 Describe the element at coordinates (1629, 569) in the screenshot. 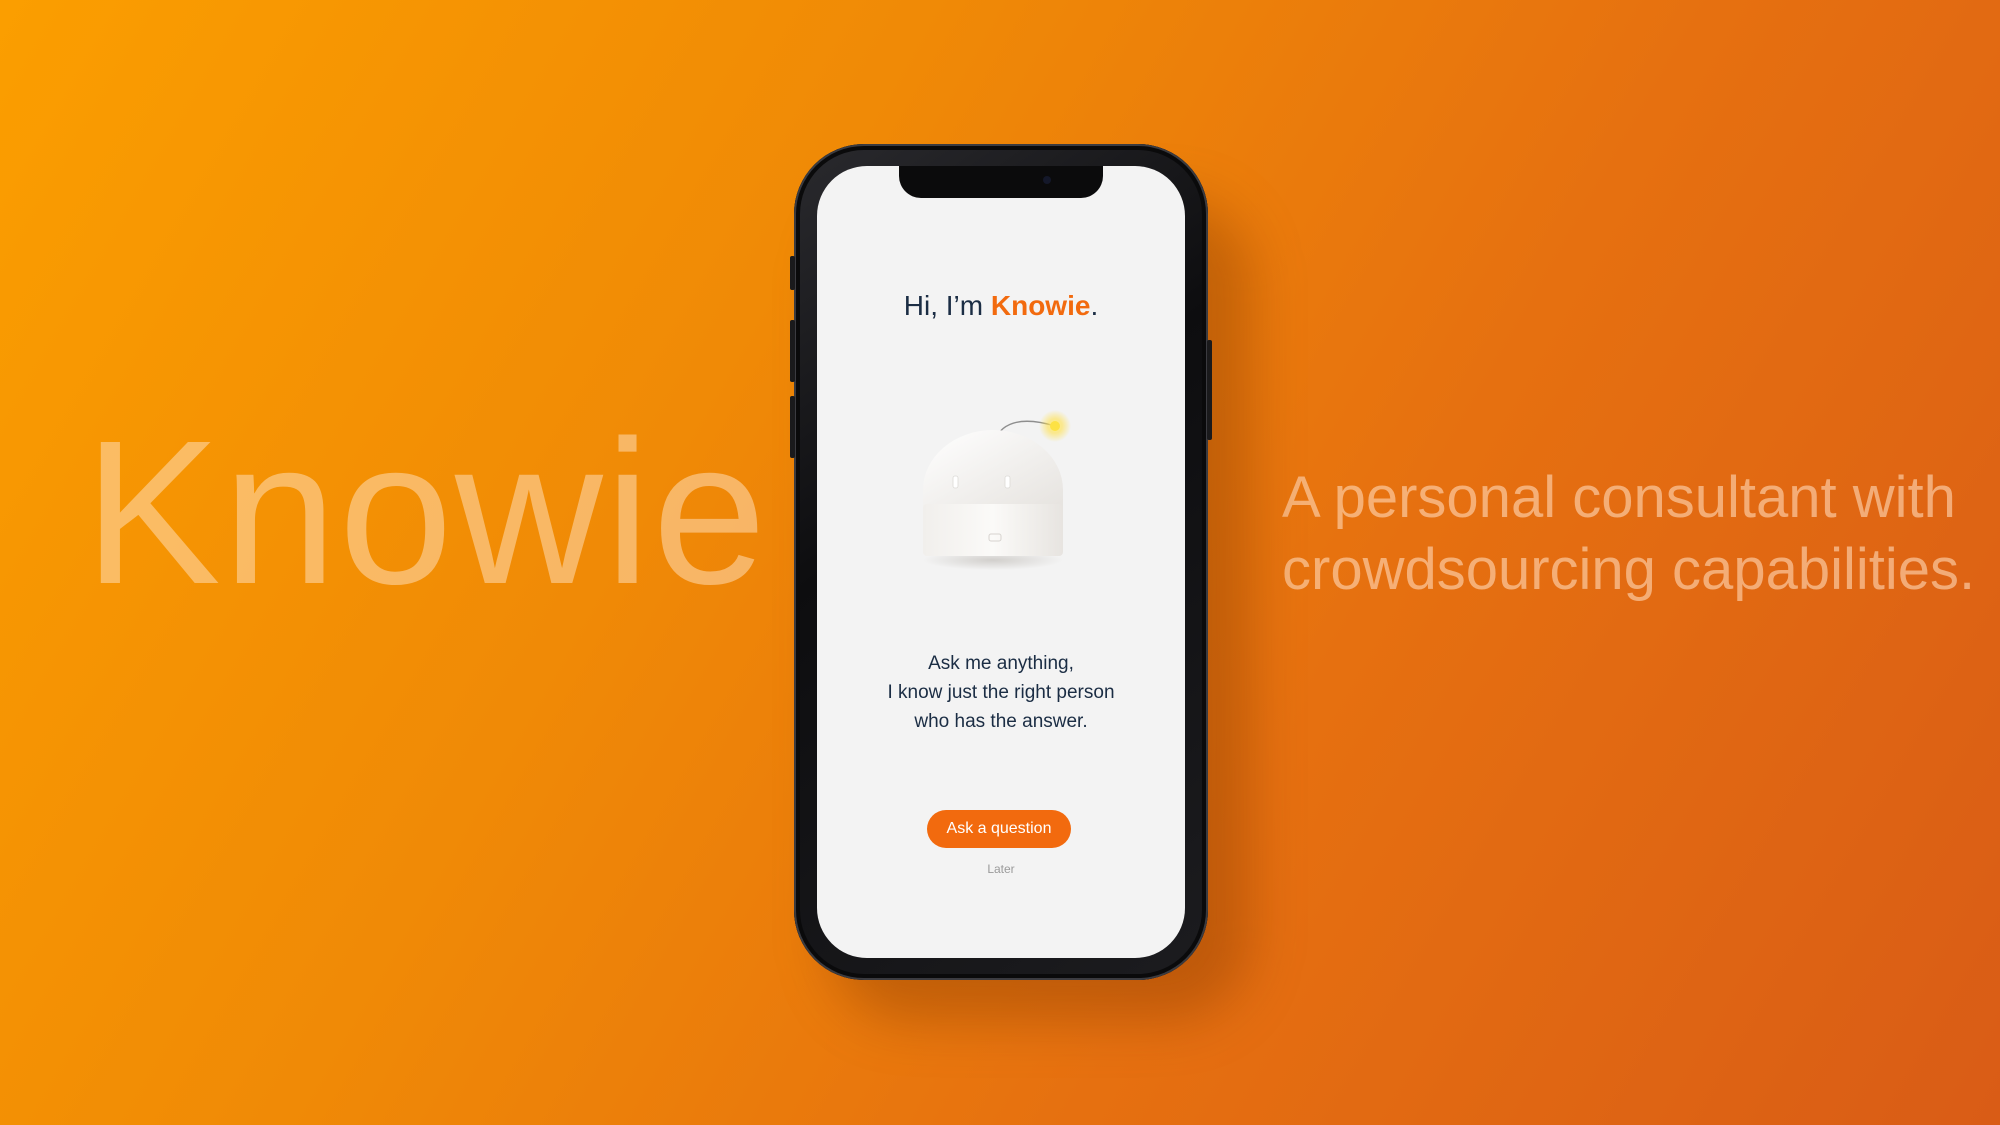

I see `tagline-line-2: crowdsourcing capabilities.` at that location.